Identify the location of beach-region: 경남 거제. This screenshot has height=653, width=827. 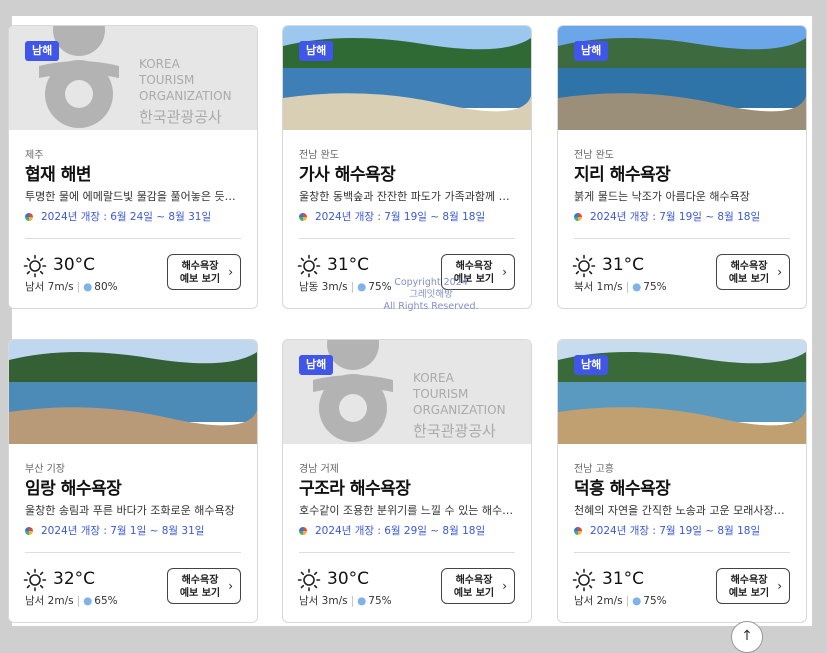
(319, 469).